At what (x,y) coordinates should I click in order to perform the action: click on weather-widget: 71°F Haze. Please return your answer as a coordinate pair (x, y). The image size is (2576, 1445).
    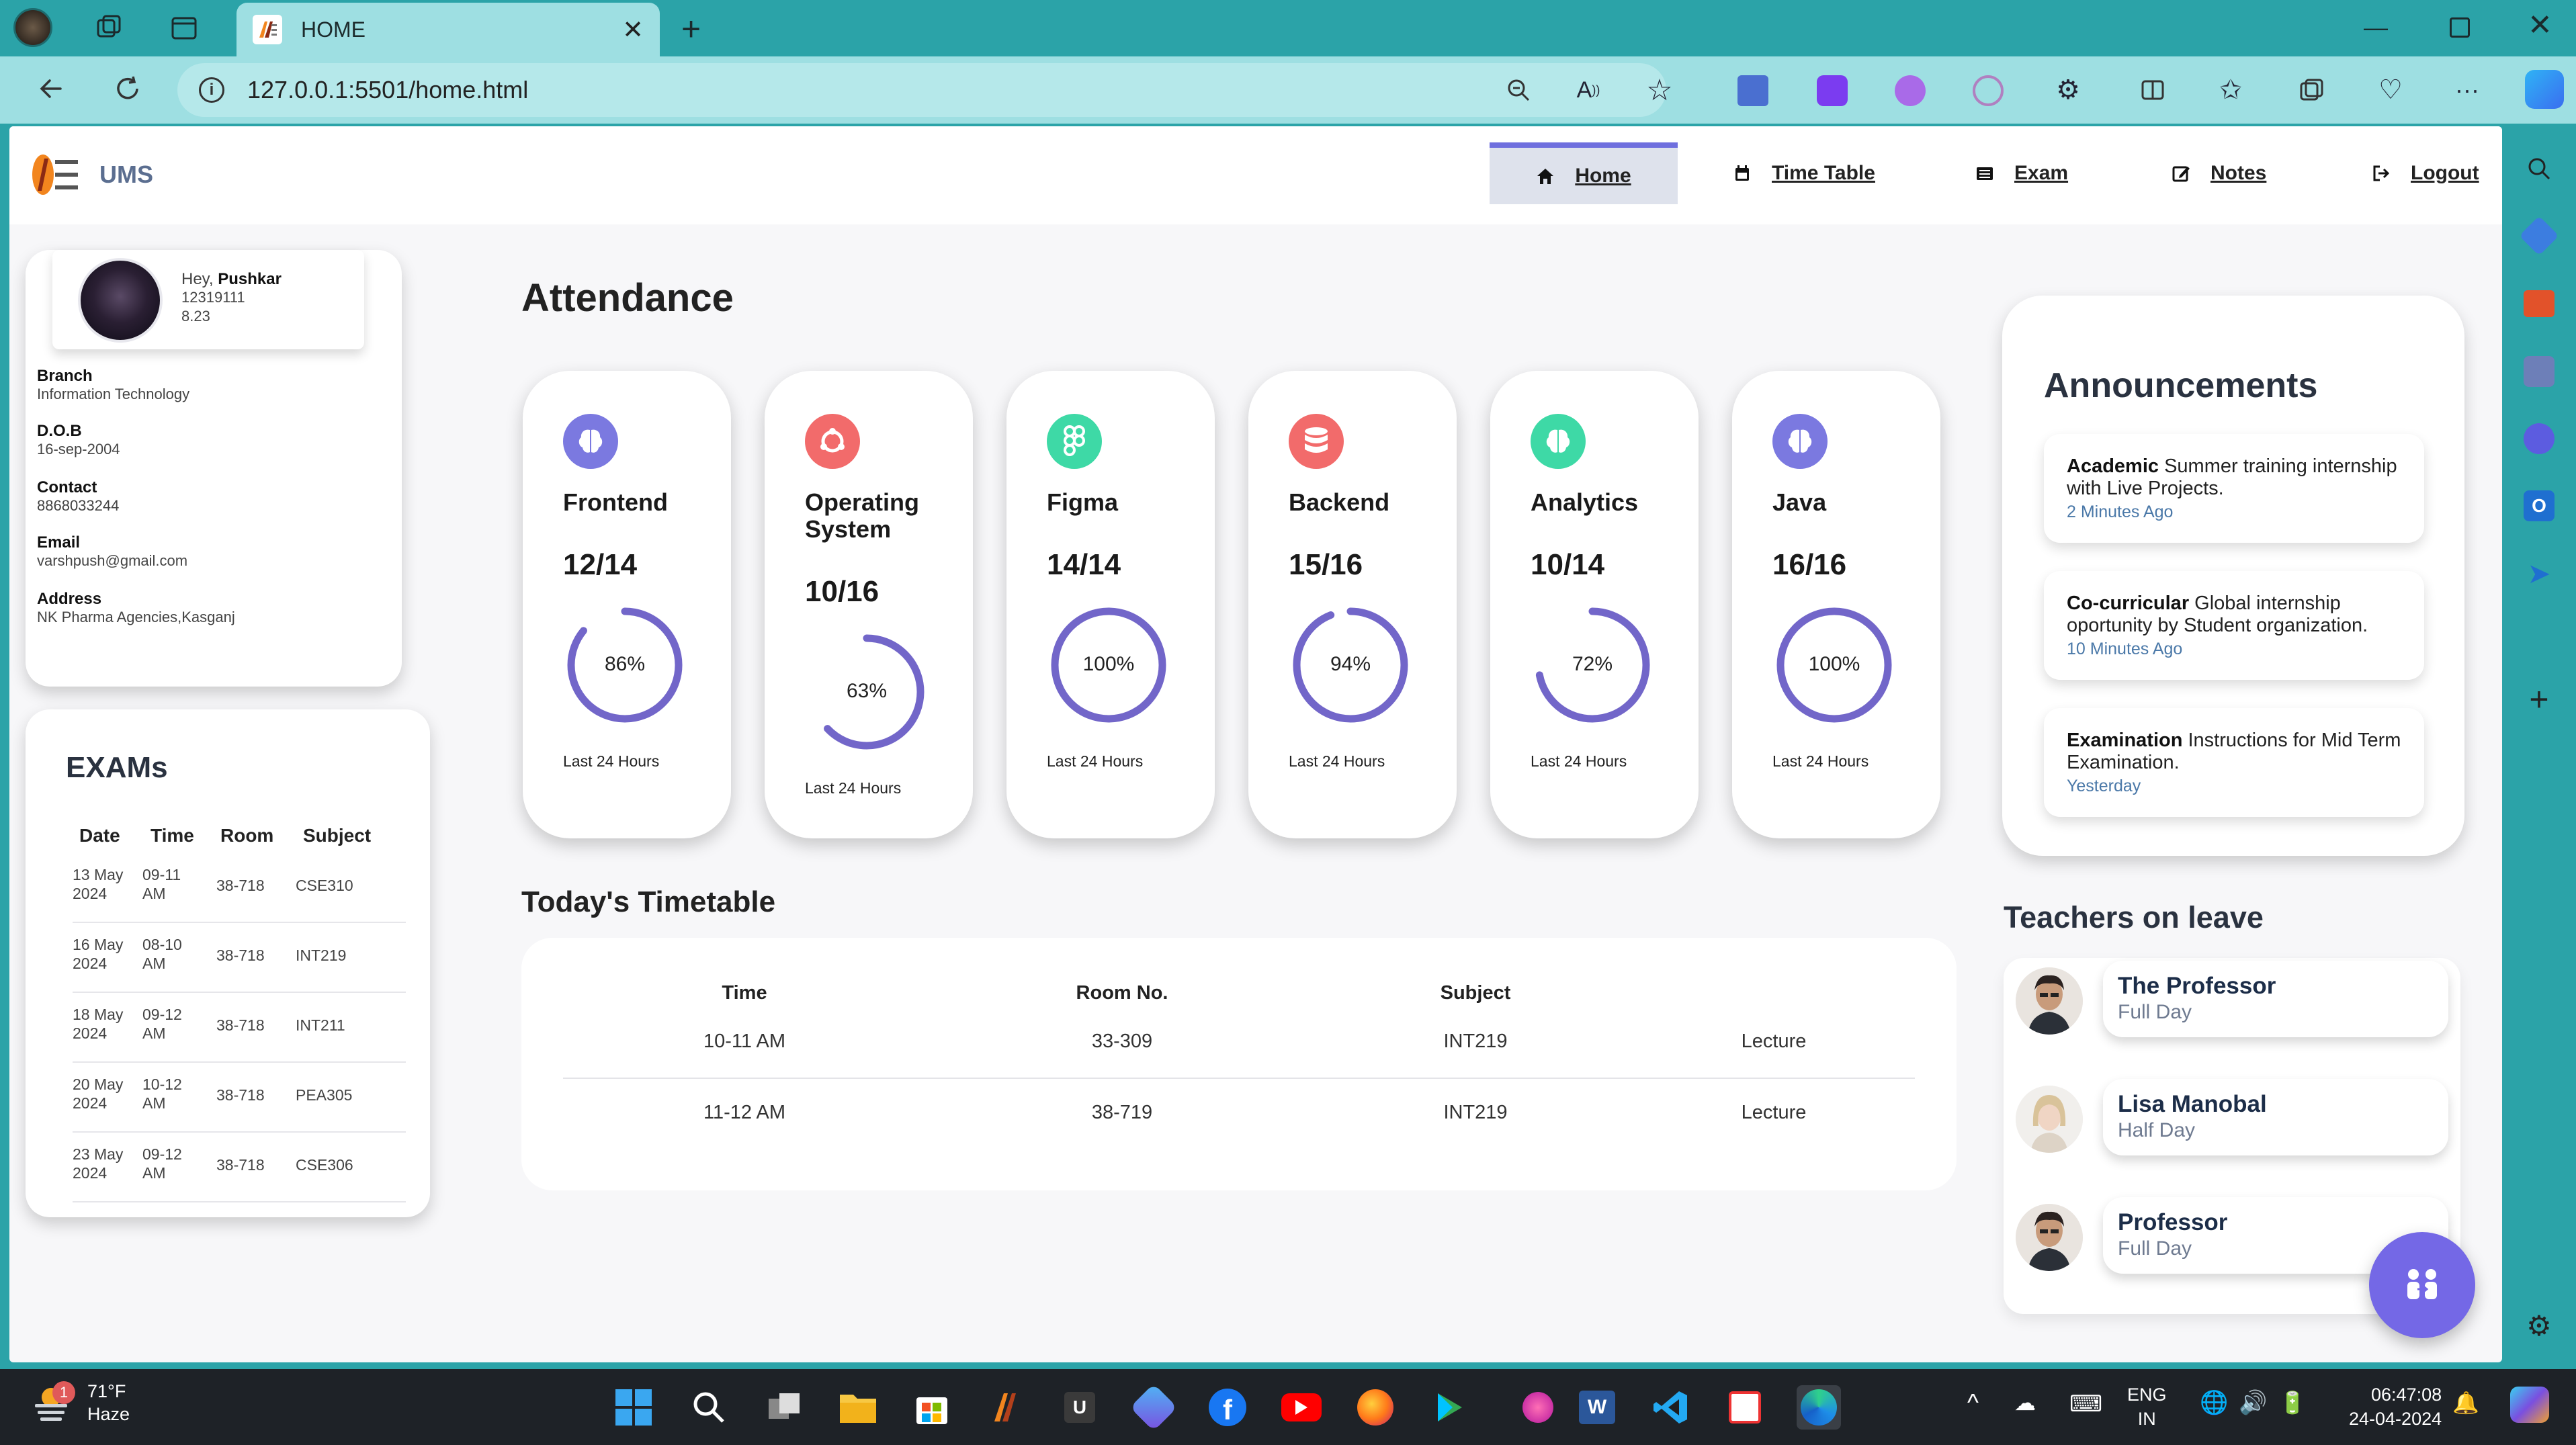
    Looking at the image, I should click on (80, 1403).